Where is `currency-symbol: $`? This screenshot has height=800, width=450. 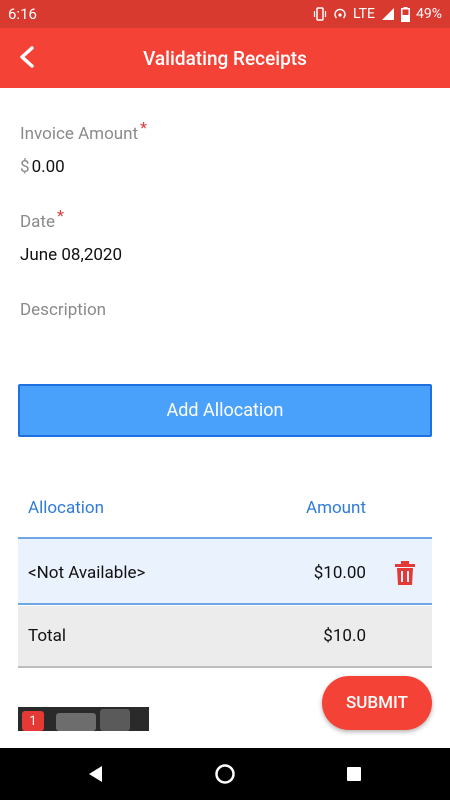
currency-symbol: $ is located at coordinates (25, 167).